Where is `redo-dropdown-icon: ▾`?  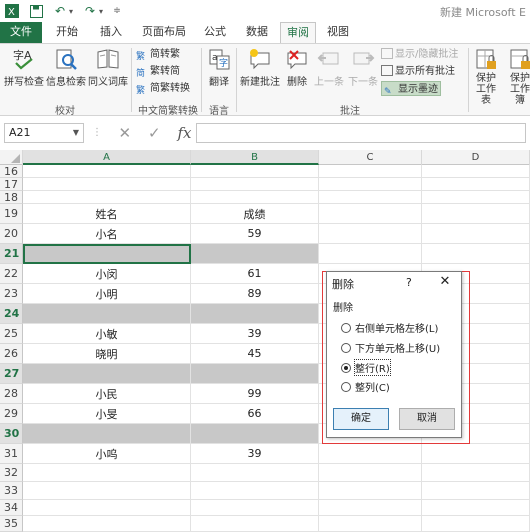
redo-dropdown-icon: ▾ is located at coordinates (101, 11).